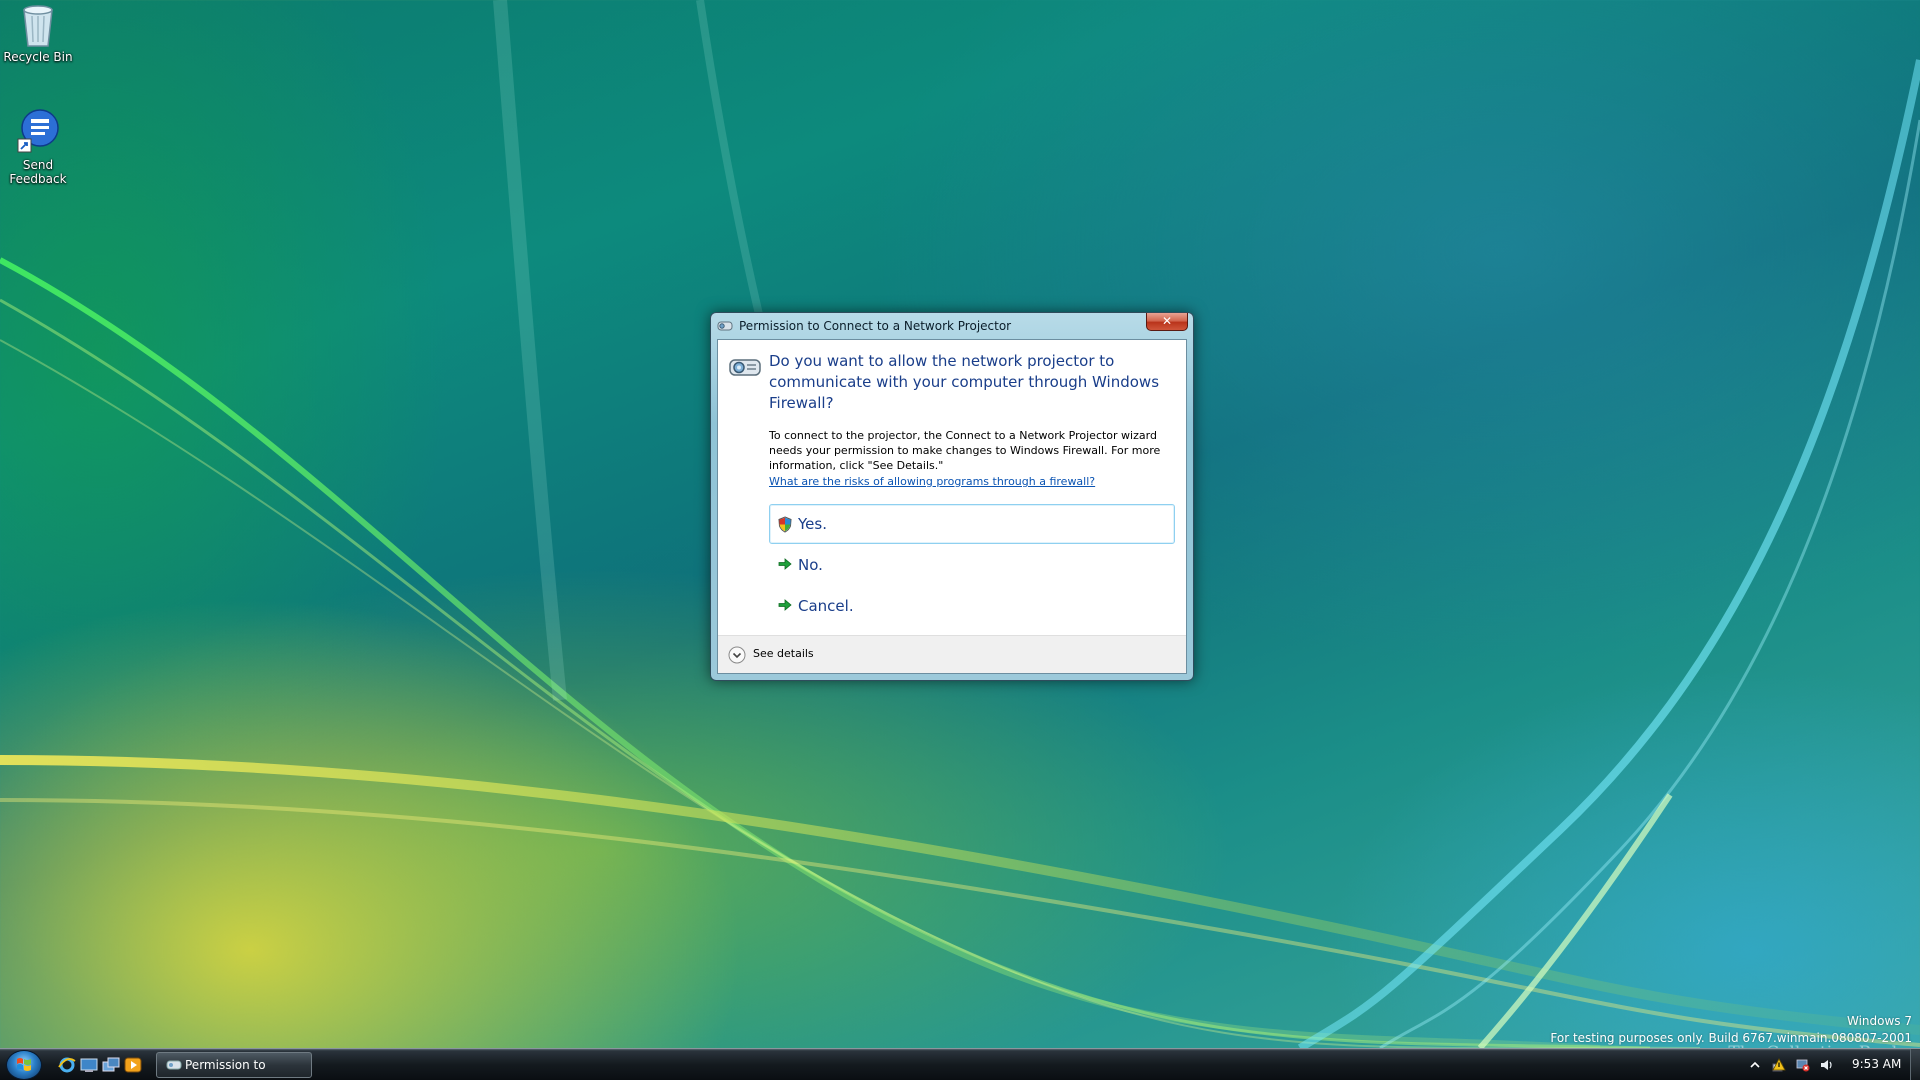  What do you see at coordinates (745, 367) in the screenshot?
I see `network-projector-icon` at bounding box center [745, 367].